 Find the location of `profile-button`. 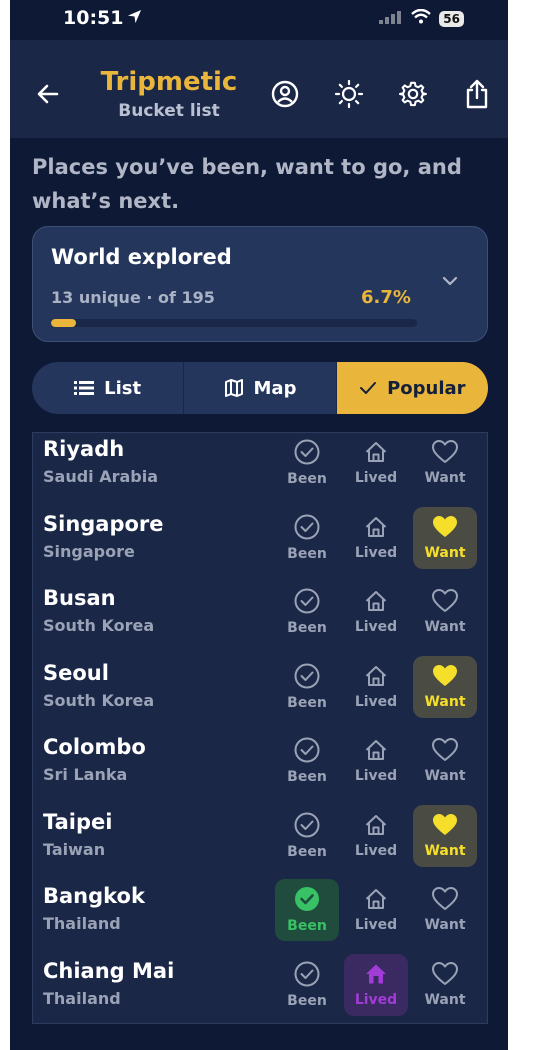

profile-button is located at coordinates (285, 96).